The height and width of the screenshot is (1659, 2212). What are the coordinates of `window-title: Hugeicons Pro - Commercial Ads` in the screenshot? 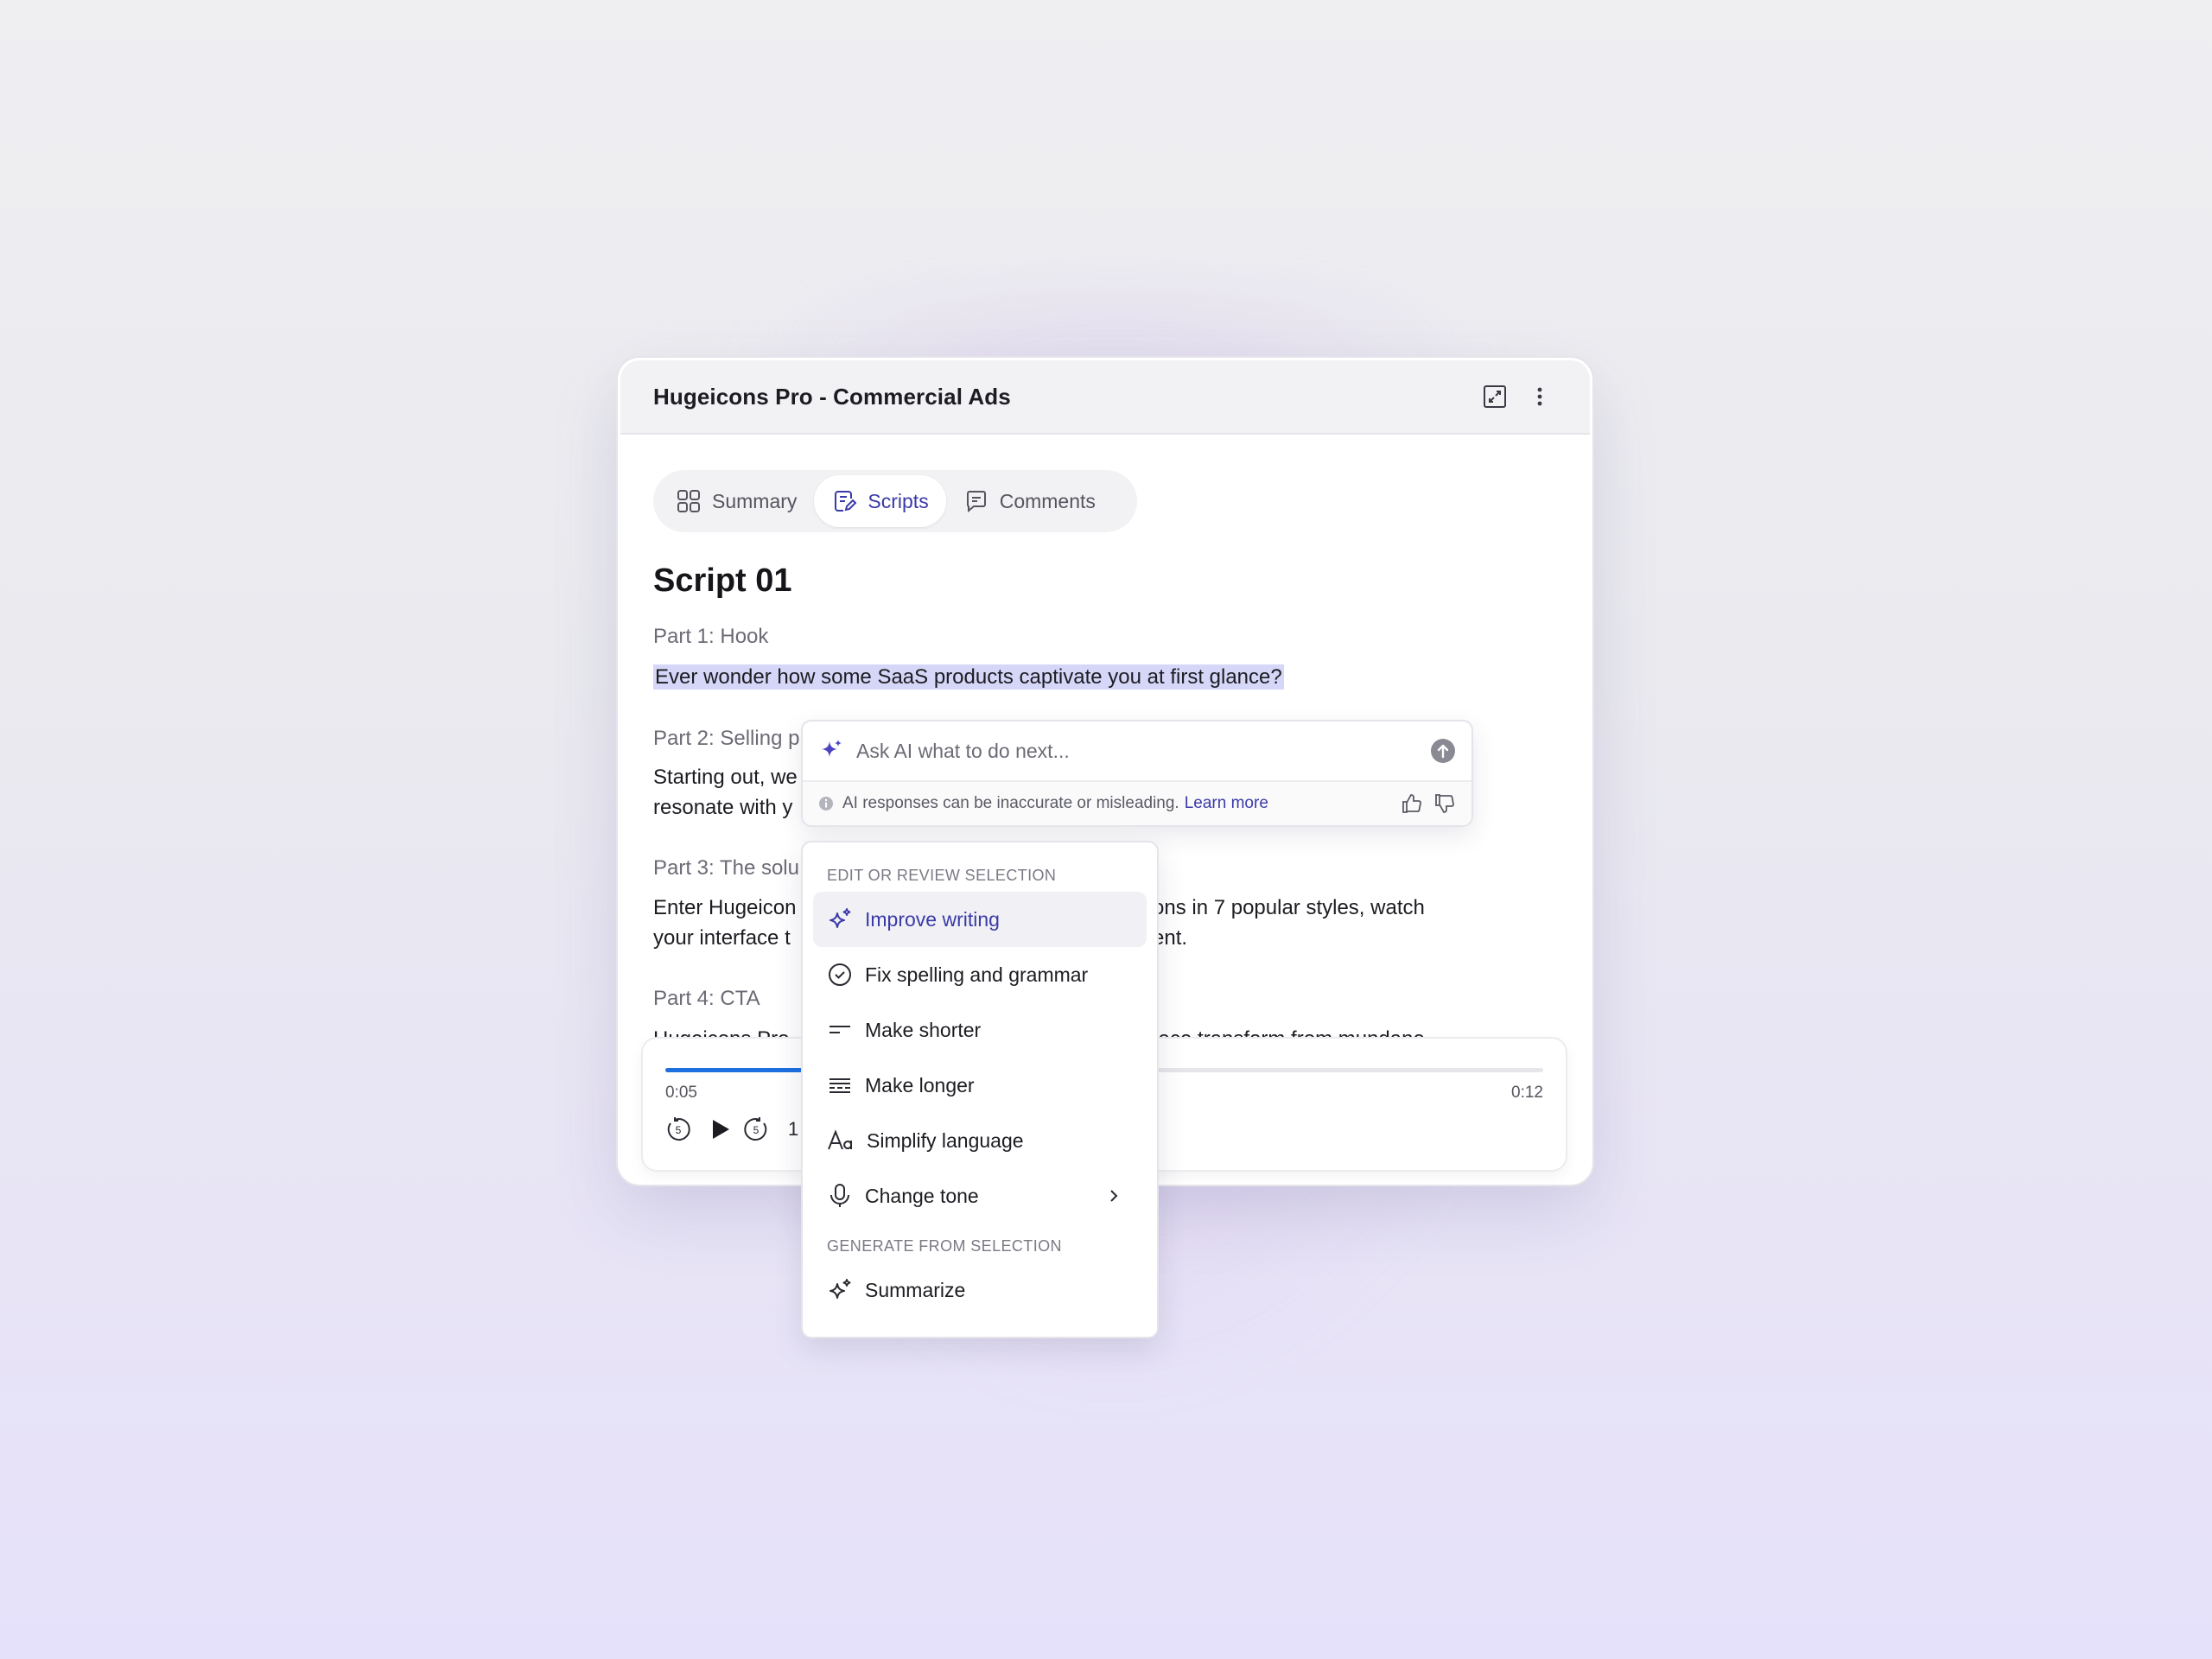 It's located at (832, 396).